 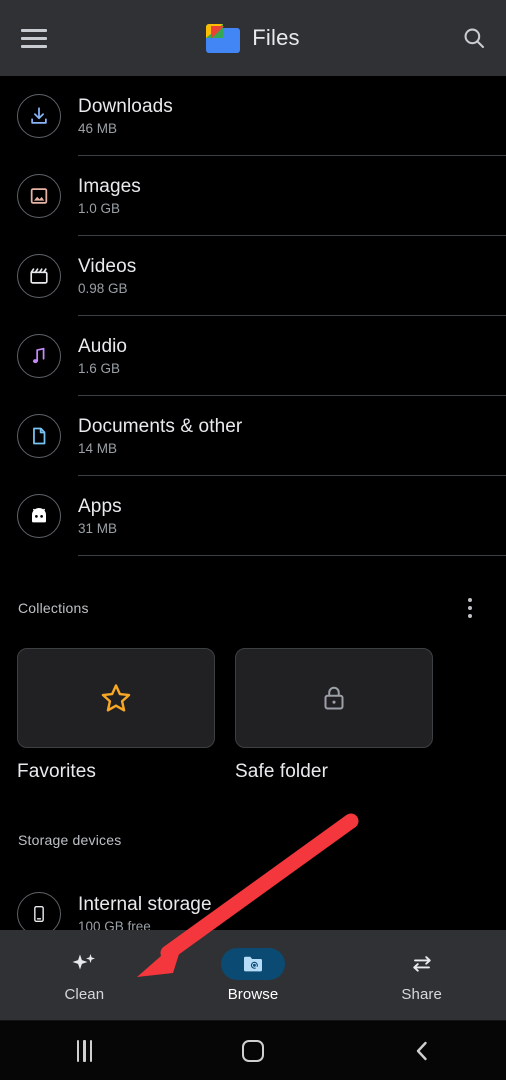 What do you see at coordinates (253, 840) in the screenshot?
I see `storage-header: Storage devices` at bounding box center [253, 840].